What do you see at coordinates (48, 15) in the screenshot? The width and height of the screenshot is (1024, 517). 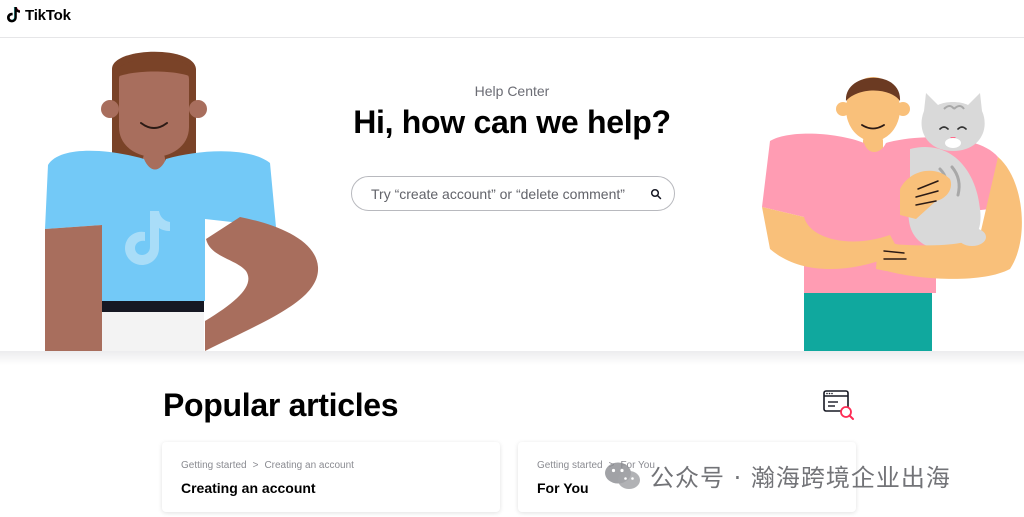 I see `brand-name: TikTok` at bounding box center [48, 15].